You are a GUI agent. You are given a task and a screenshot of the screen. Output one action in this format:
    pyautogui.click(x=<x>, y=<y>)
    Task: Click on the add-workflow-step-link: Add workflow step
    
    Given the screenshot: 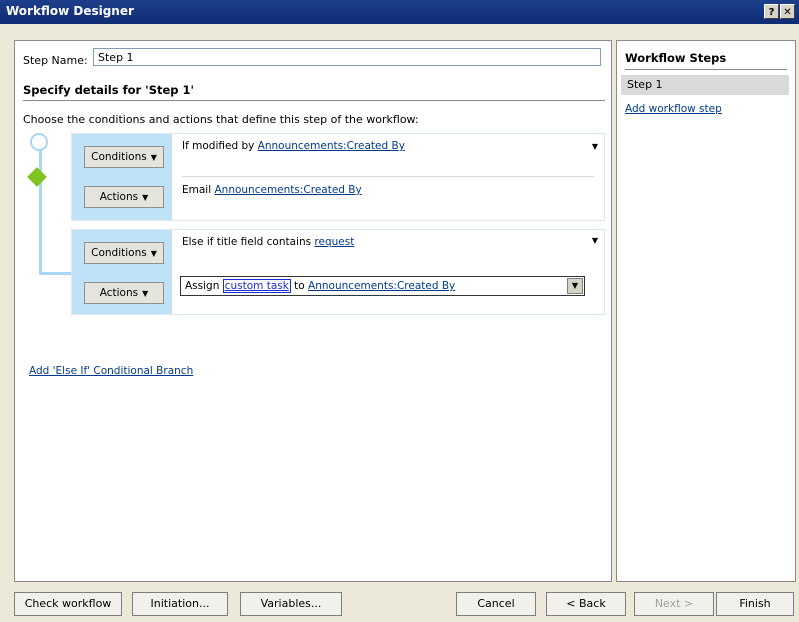 What is the action you would take?
    pyautogui.click(x=673, y=109)
    